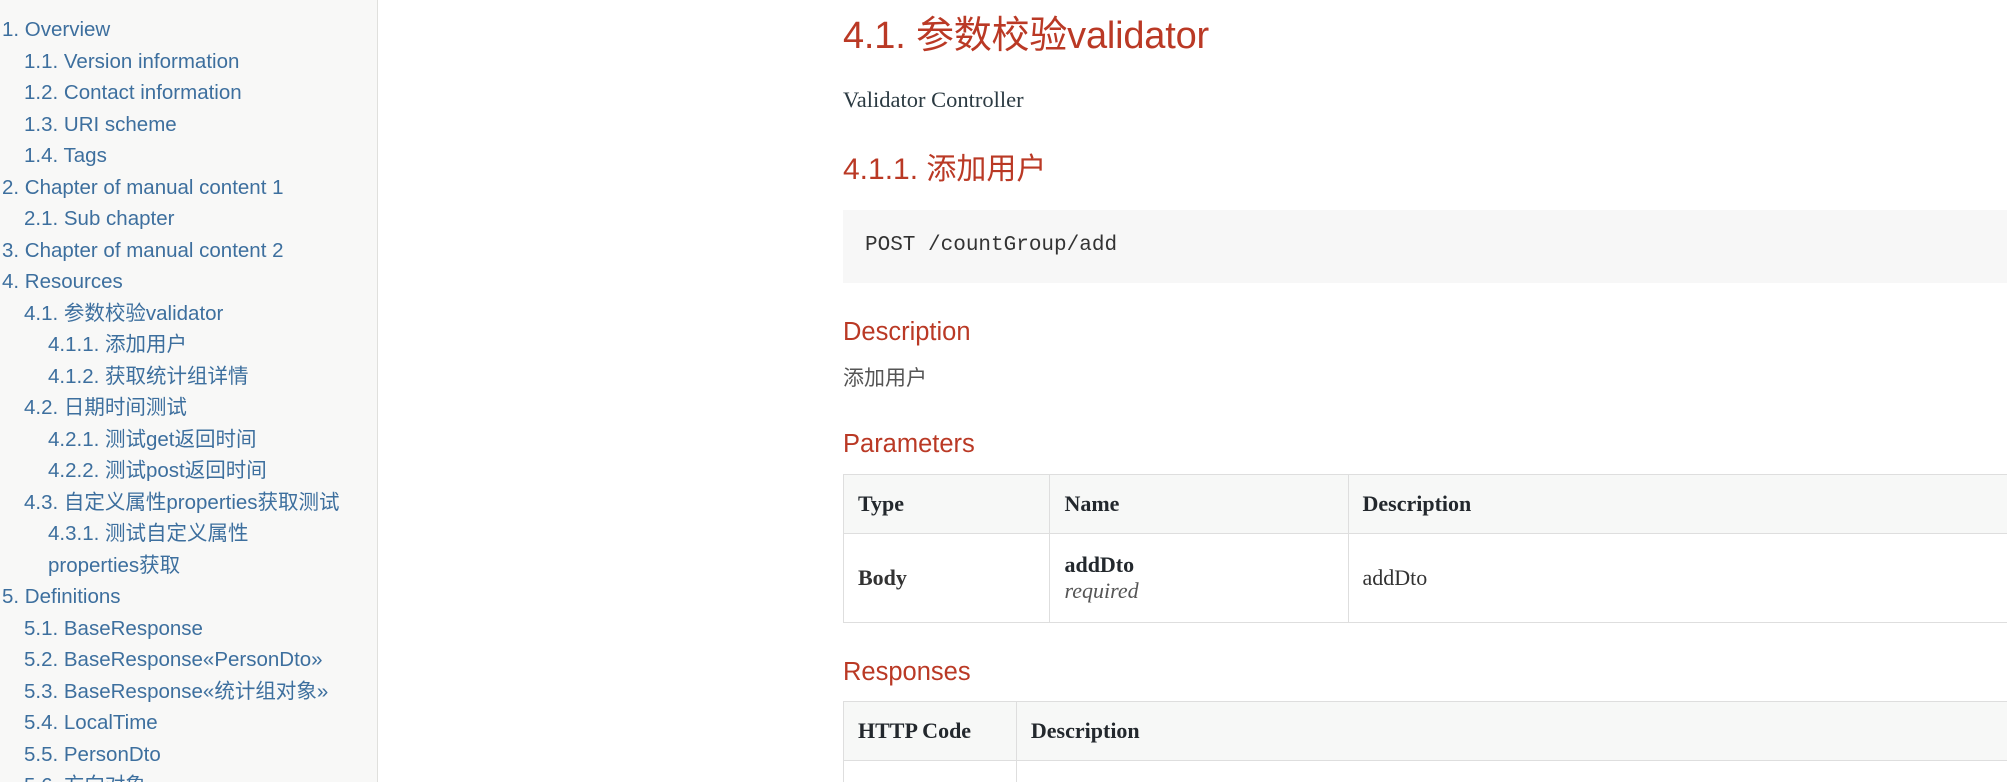 The height and width of the screenshot is (782, 2007). I want to click on toc-link: 1.1. Version information, so click(188, 62).